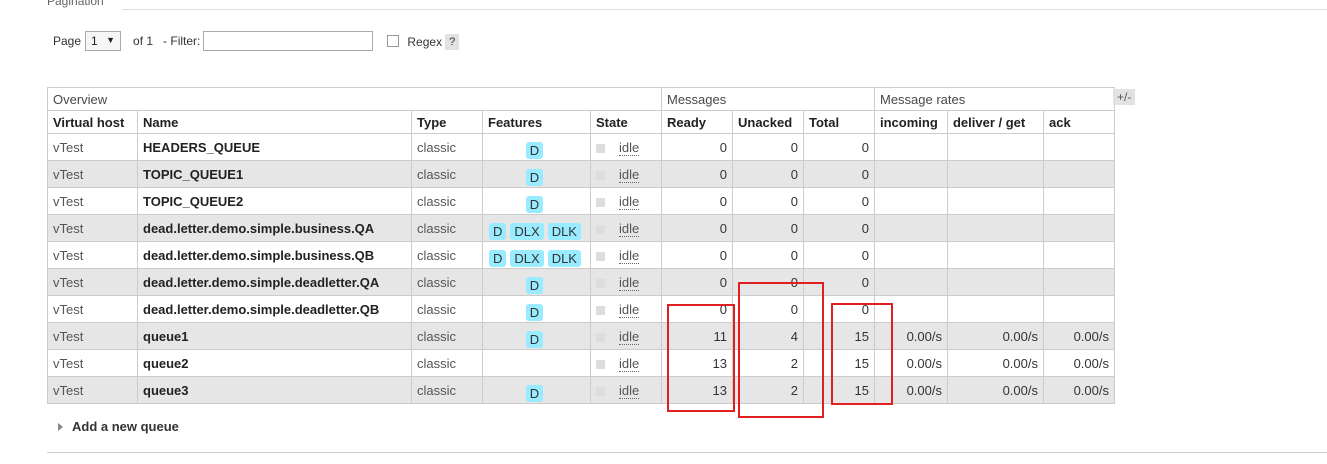  I want to click on column-header: Name, so click(274, 122).